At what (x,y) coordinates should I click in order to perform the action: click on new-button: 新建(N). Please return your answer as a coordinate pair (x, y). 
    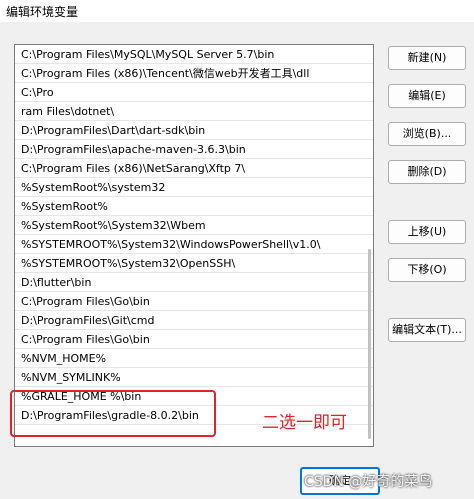
    Looking at the image, I should click on (427, 58).